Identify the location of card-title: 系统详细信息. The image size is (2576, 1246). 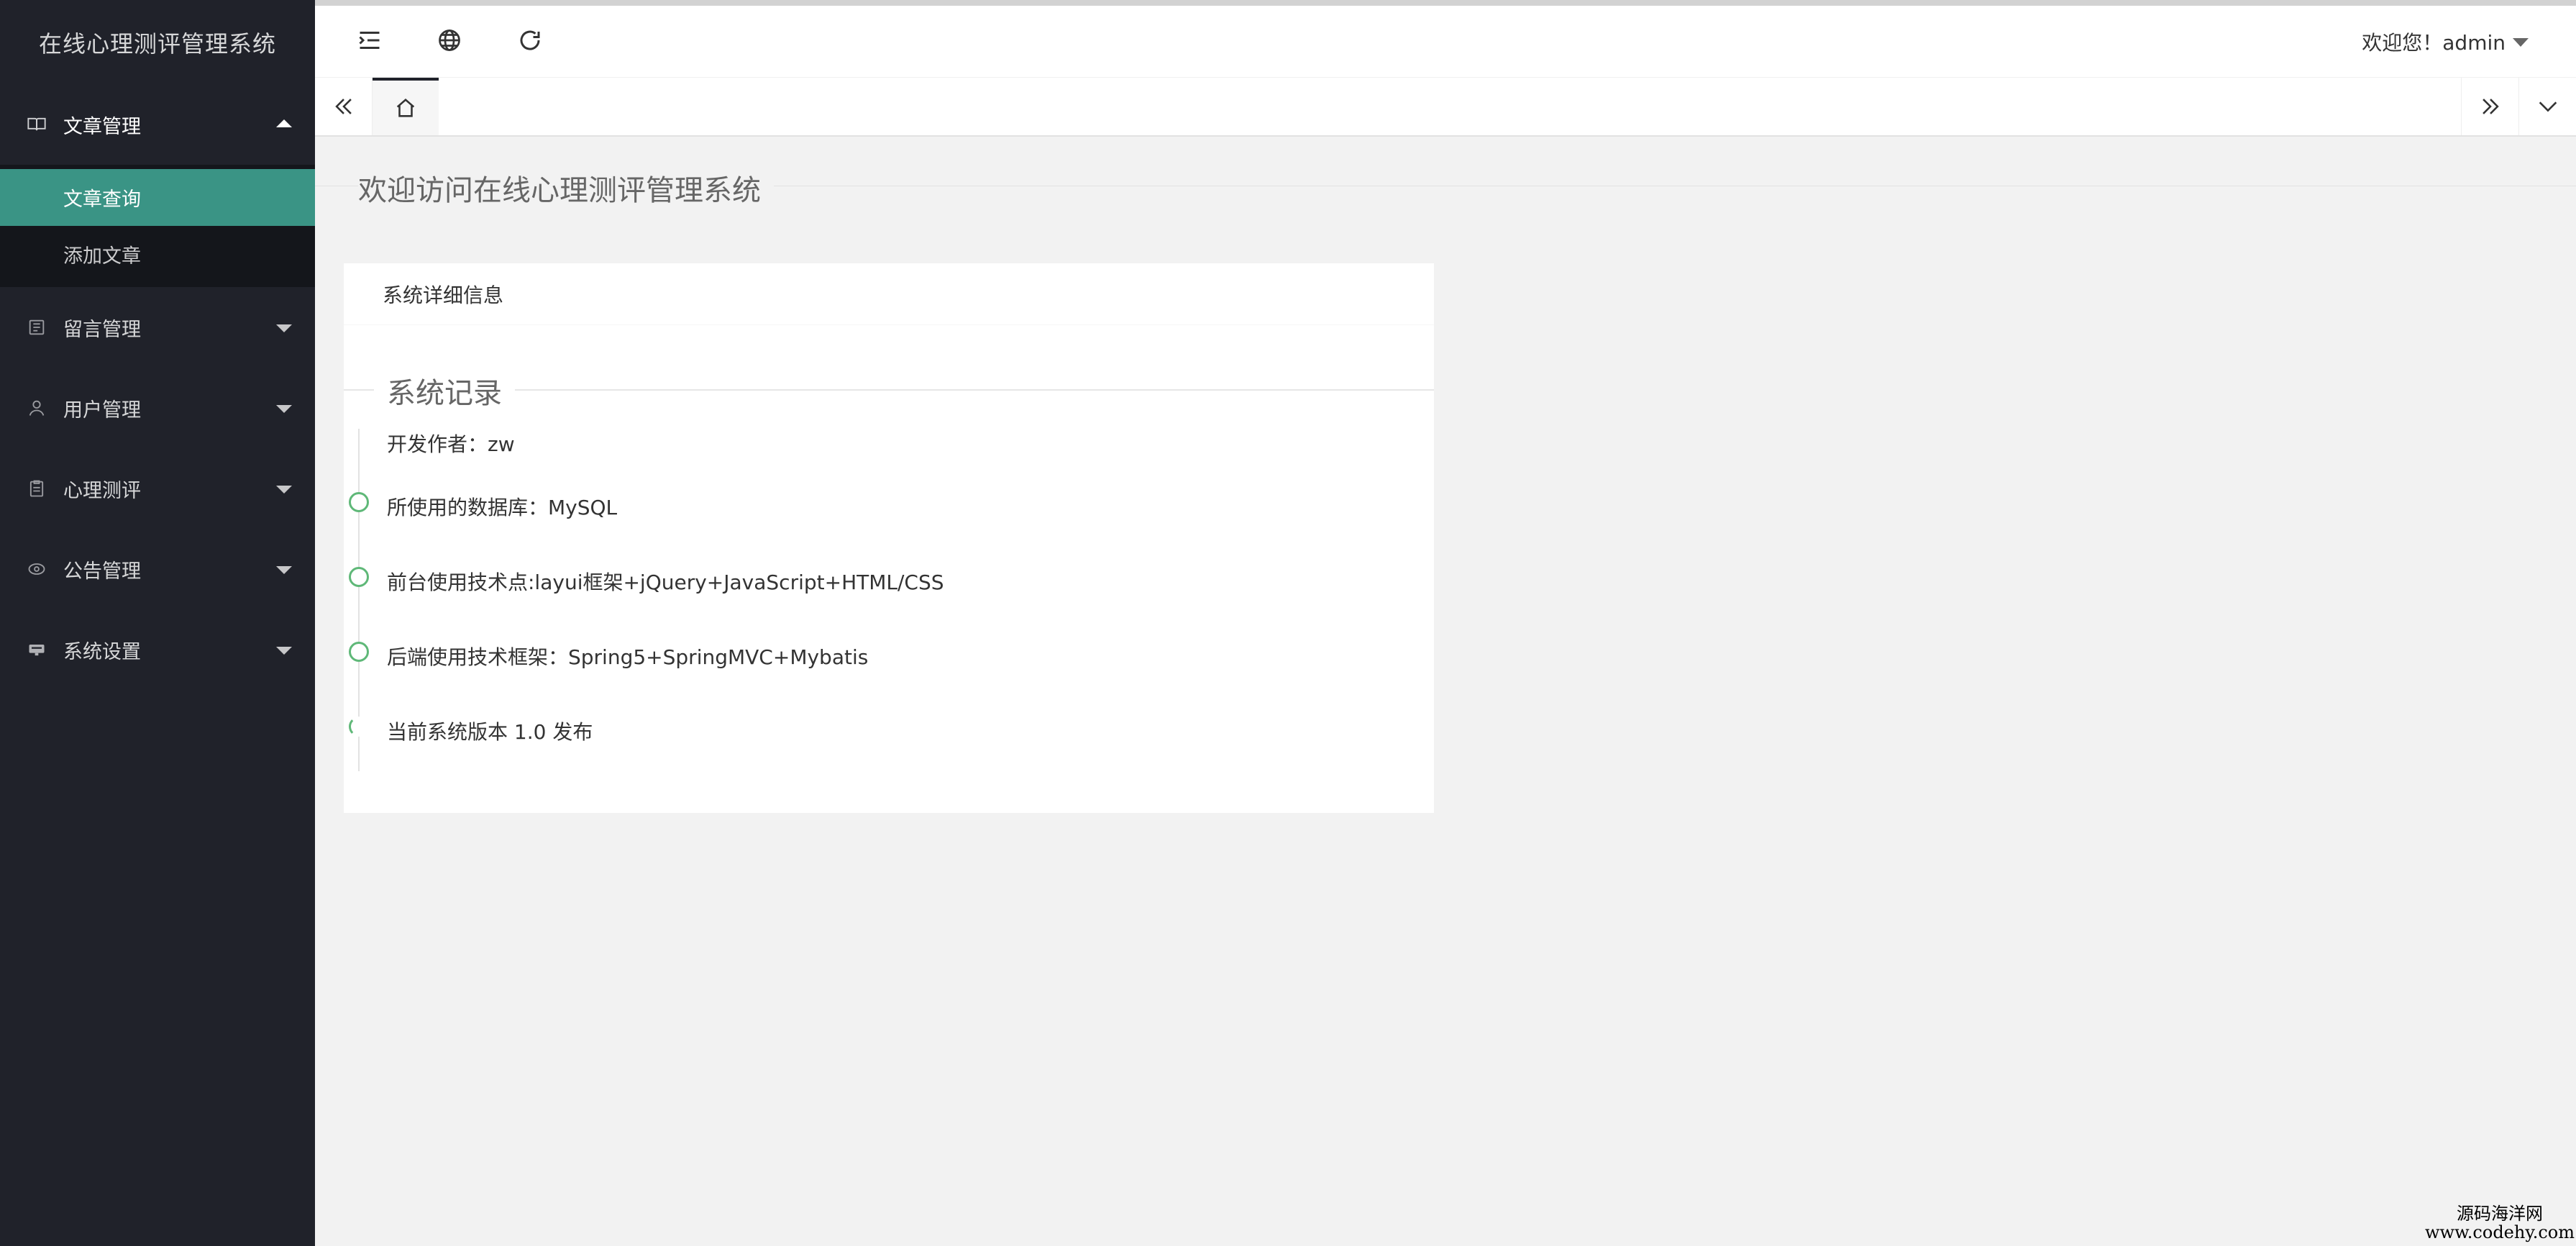
(889, 294).